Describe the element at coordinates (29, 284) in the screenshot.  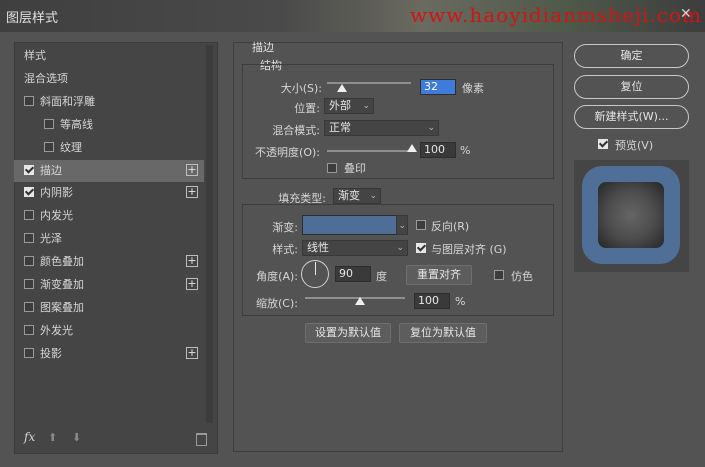
I see `gradient-overlay-checkbox` at that location.